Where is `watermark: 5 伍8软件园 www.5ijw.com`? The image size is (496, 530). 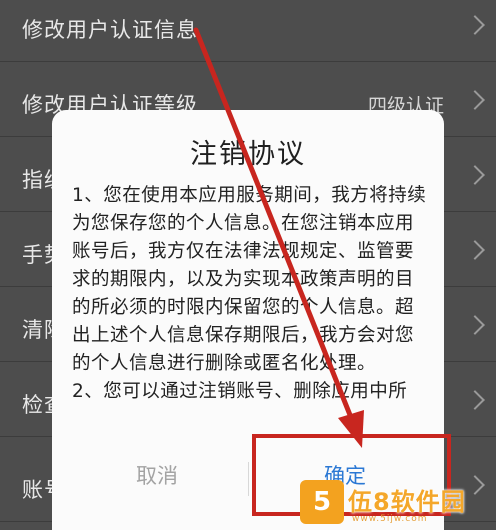 watermark: 5 伍8软件园 www.5ijw.com is located at coordinates (398, 505).